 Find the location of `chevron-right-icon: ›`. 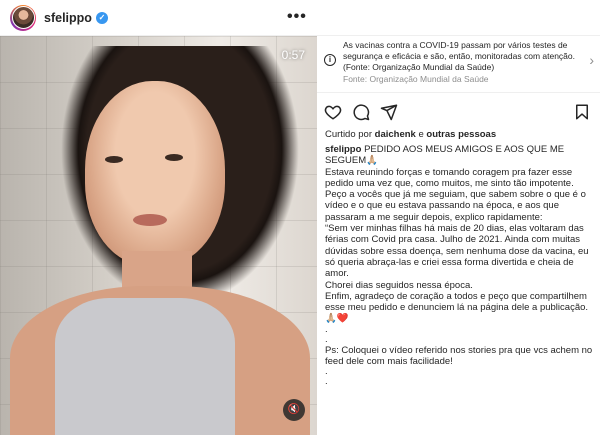

chevron-right-icon: › is located at coordinates (591, 60).